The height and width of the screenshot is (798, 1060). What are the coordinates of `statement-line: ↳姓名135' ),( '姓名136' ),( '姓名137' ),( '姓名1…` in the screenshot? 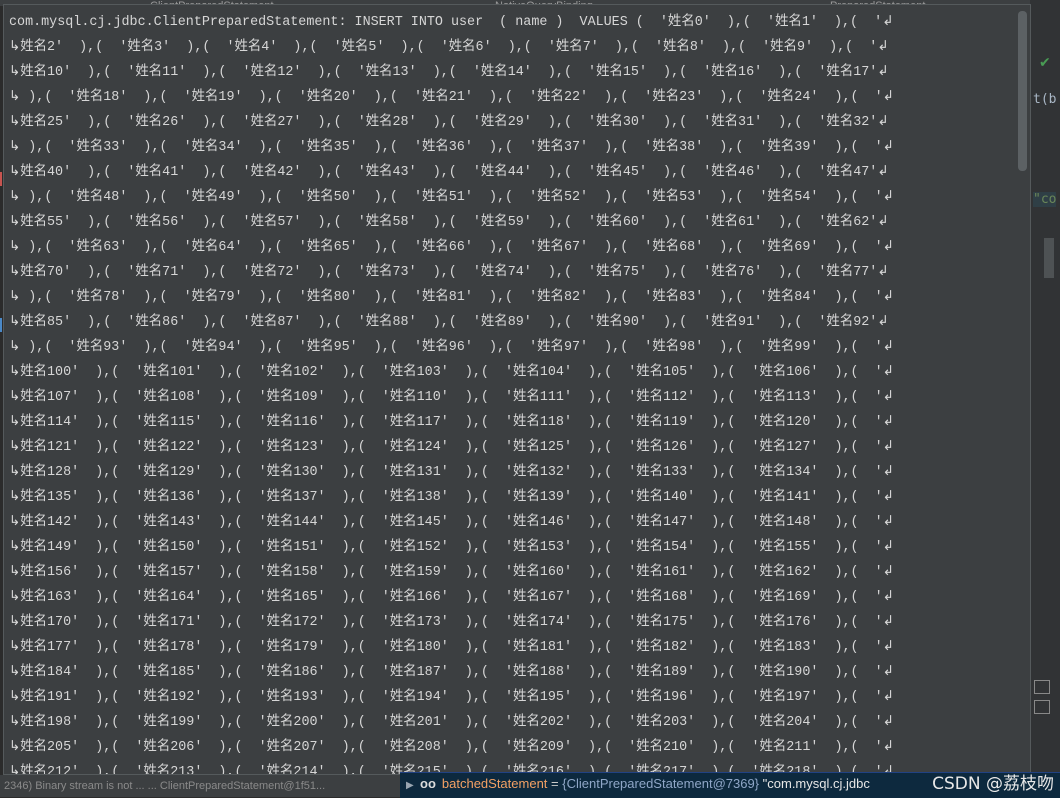 It's located at (451, 497).